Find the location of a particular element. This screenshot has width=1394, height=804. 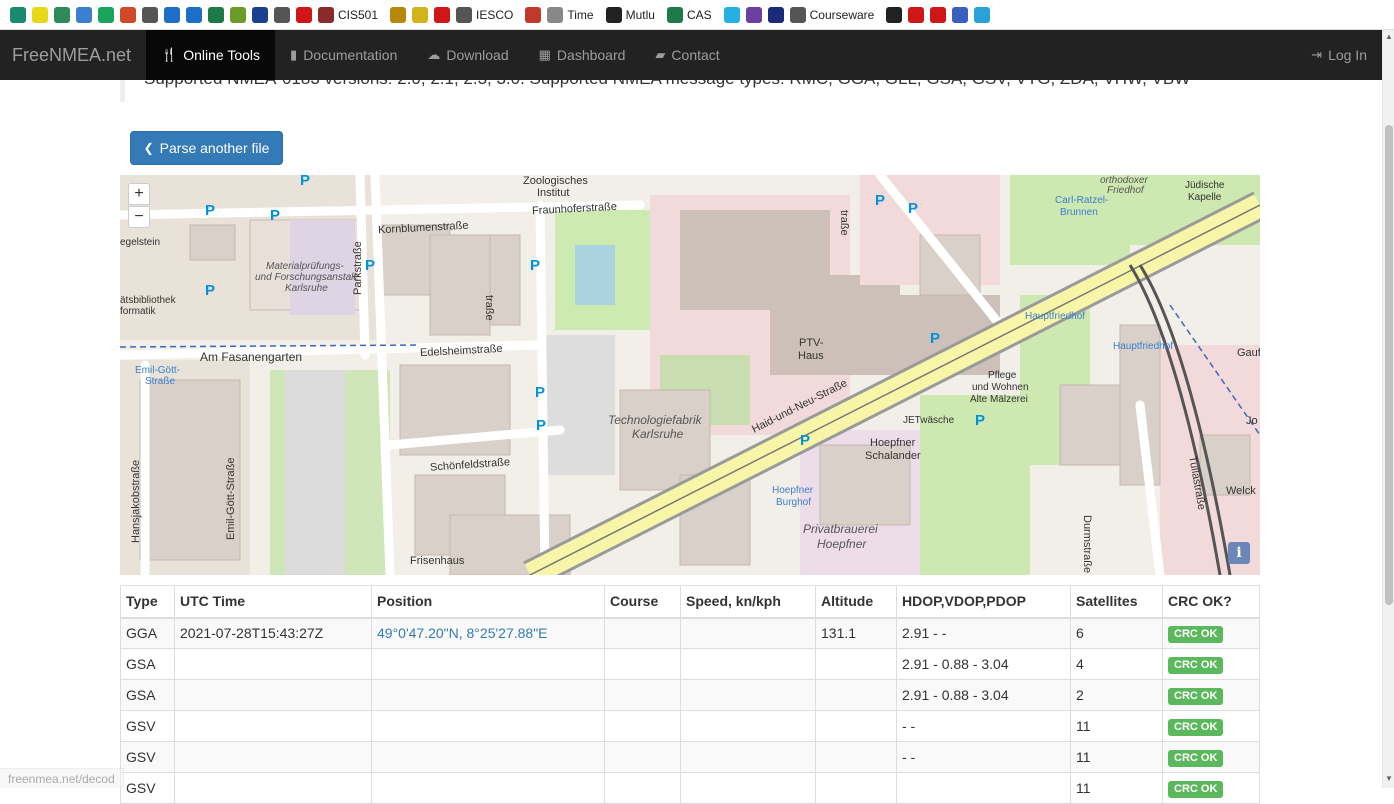

brand-link: FreeNMEA.net is located at coordinates (73, 55).